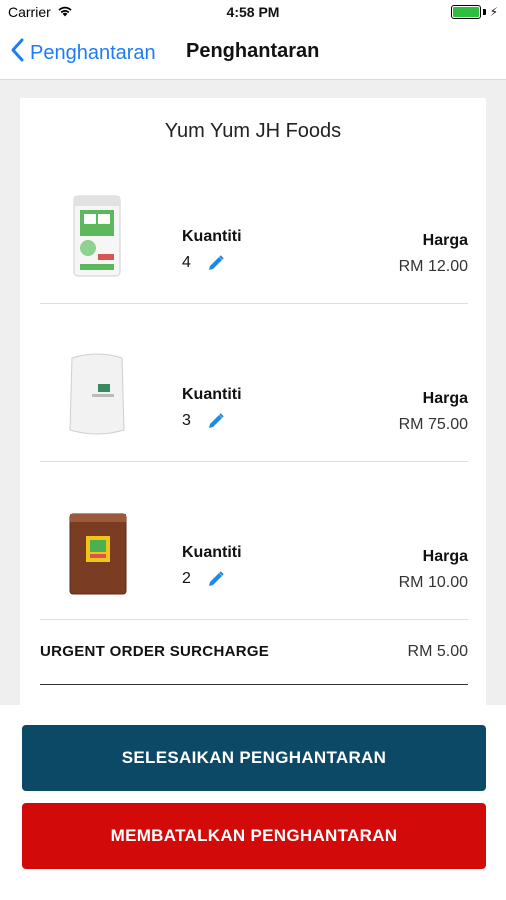 The height and width of the screenshot is (900, 506). I want to click on quantity-row: 4, so click(203, 263).